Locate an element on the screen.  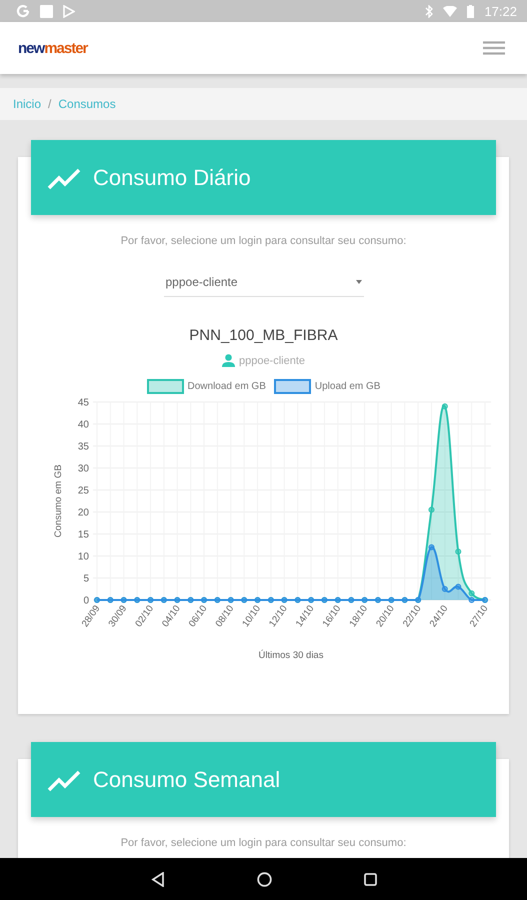
user-login: pppoe-cliente is located at coordinates (272, 360).